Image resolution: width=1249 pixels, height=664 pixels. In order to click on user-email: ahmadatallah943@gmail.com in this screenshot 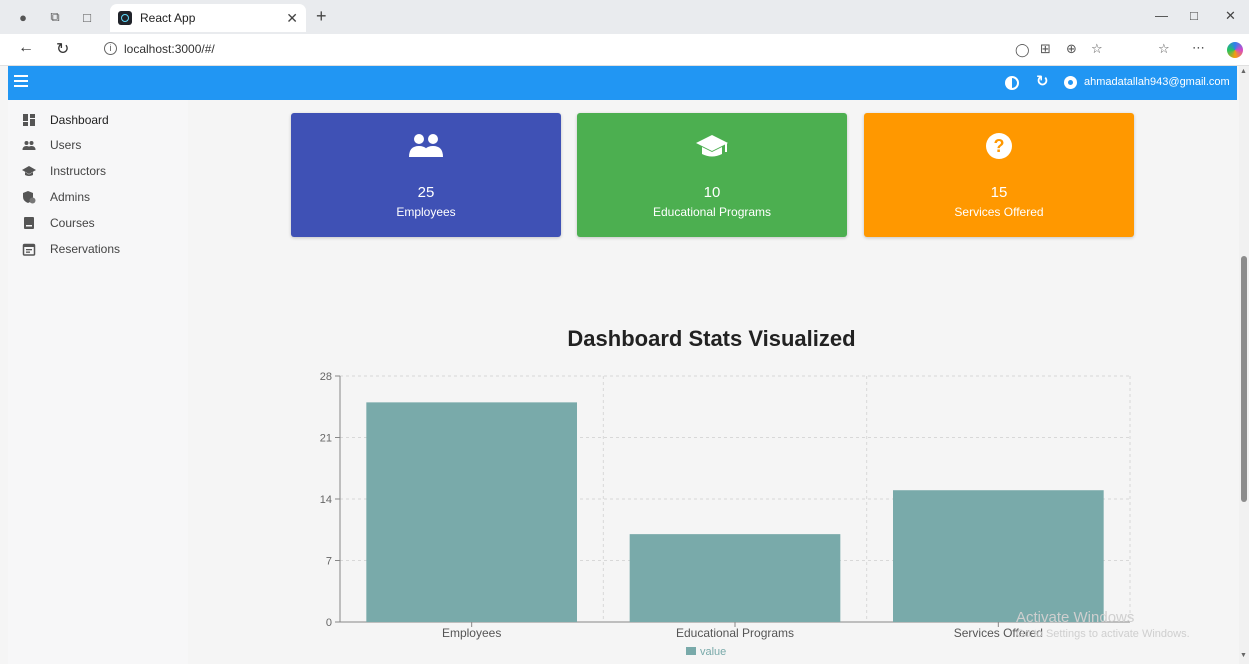, I will do `click(1157, 82)`.